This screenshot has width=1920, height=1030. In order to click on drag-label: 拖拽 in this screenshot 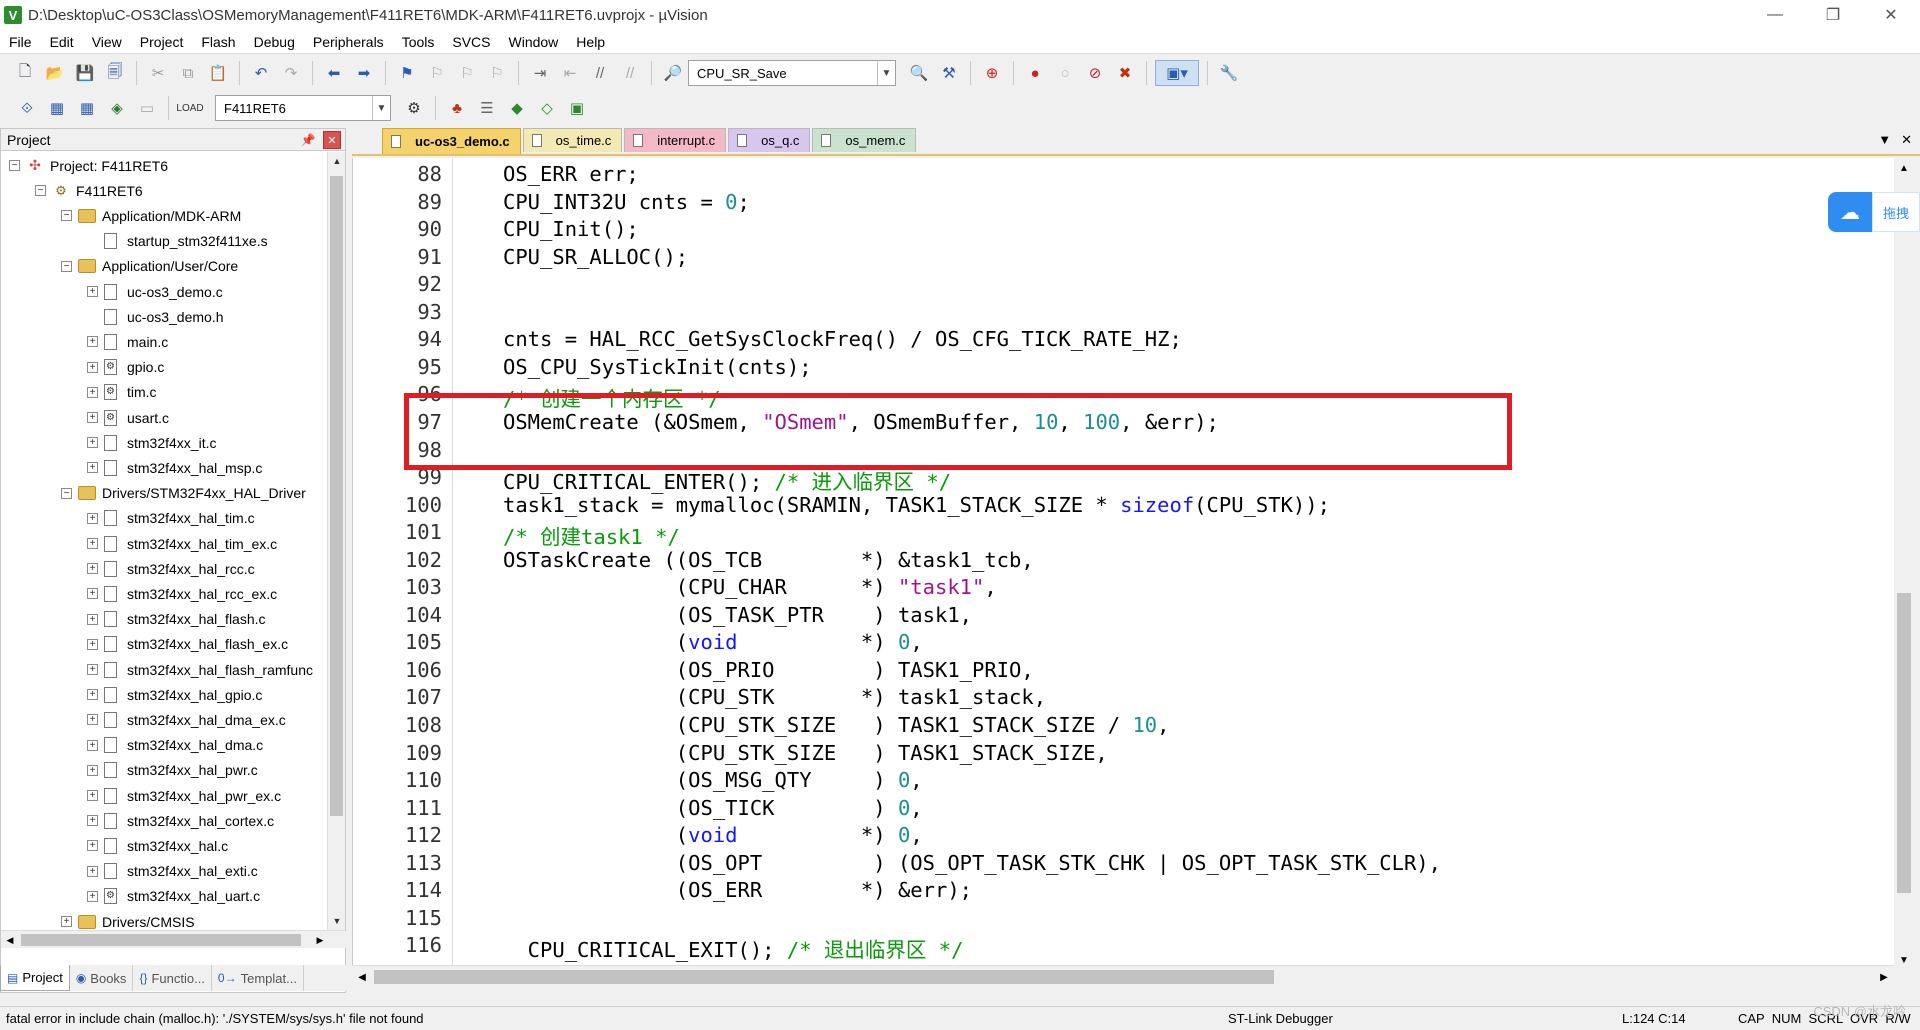, I will do `click(1896, 212)`.